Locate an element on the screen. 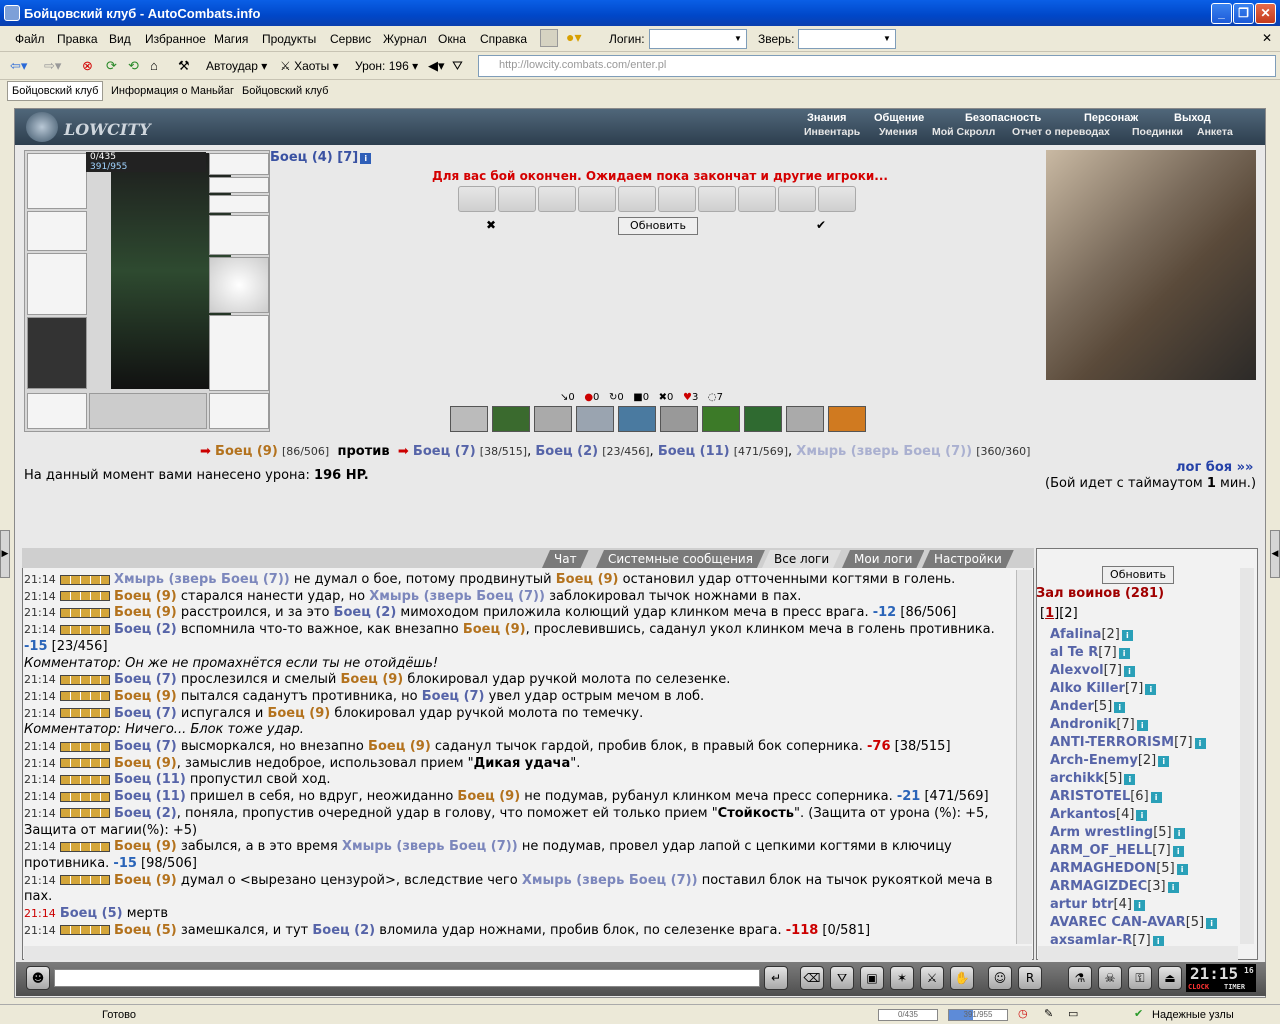 The width and height of the screenshot is (1280, 1024). home-icon: ⌂ is located at coordinates (154, 66).